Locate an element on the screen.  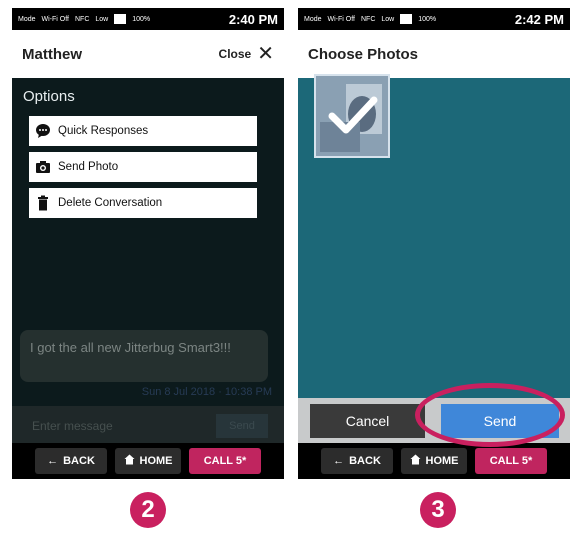
option-label: Quick Responses is located at coordinates (103, 131).